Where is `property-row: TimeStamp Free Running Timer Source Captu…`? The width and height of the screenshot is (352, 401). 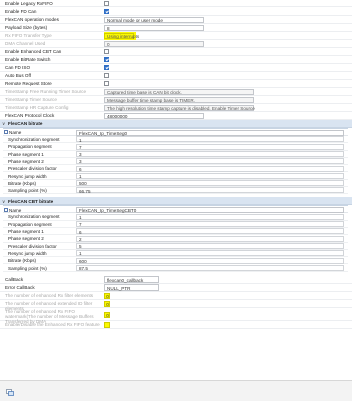 property-row: TimeStamp Free Running Timer Source Captu… is located at coordinates (176, 92).